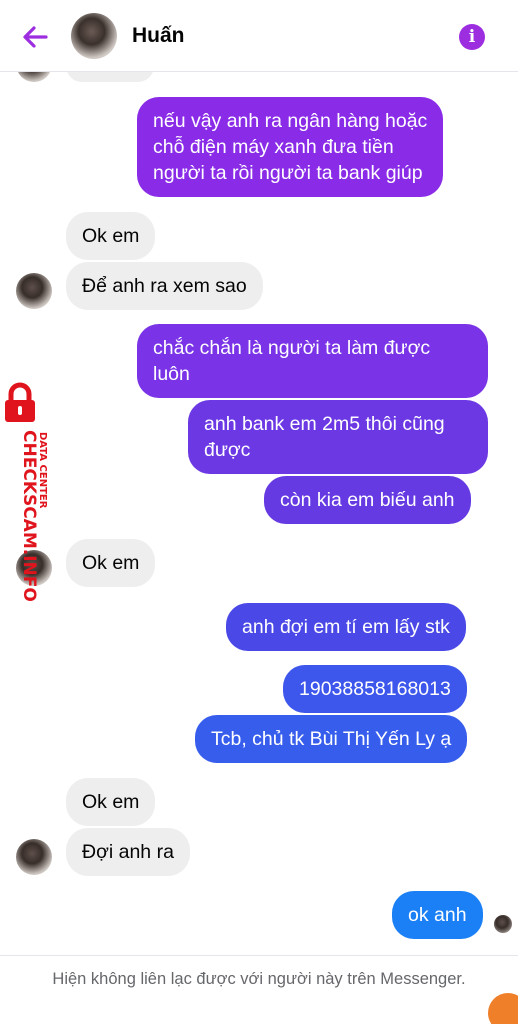  What do you see at coordinates (26, 492) in the screenshot?
I see `watermark: CHECKSCAM.INFO DATA CENTER` at bounding box center [26, 492].